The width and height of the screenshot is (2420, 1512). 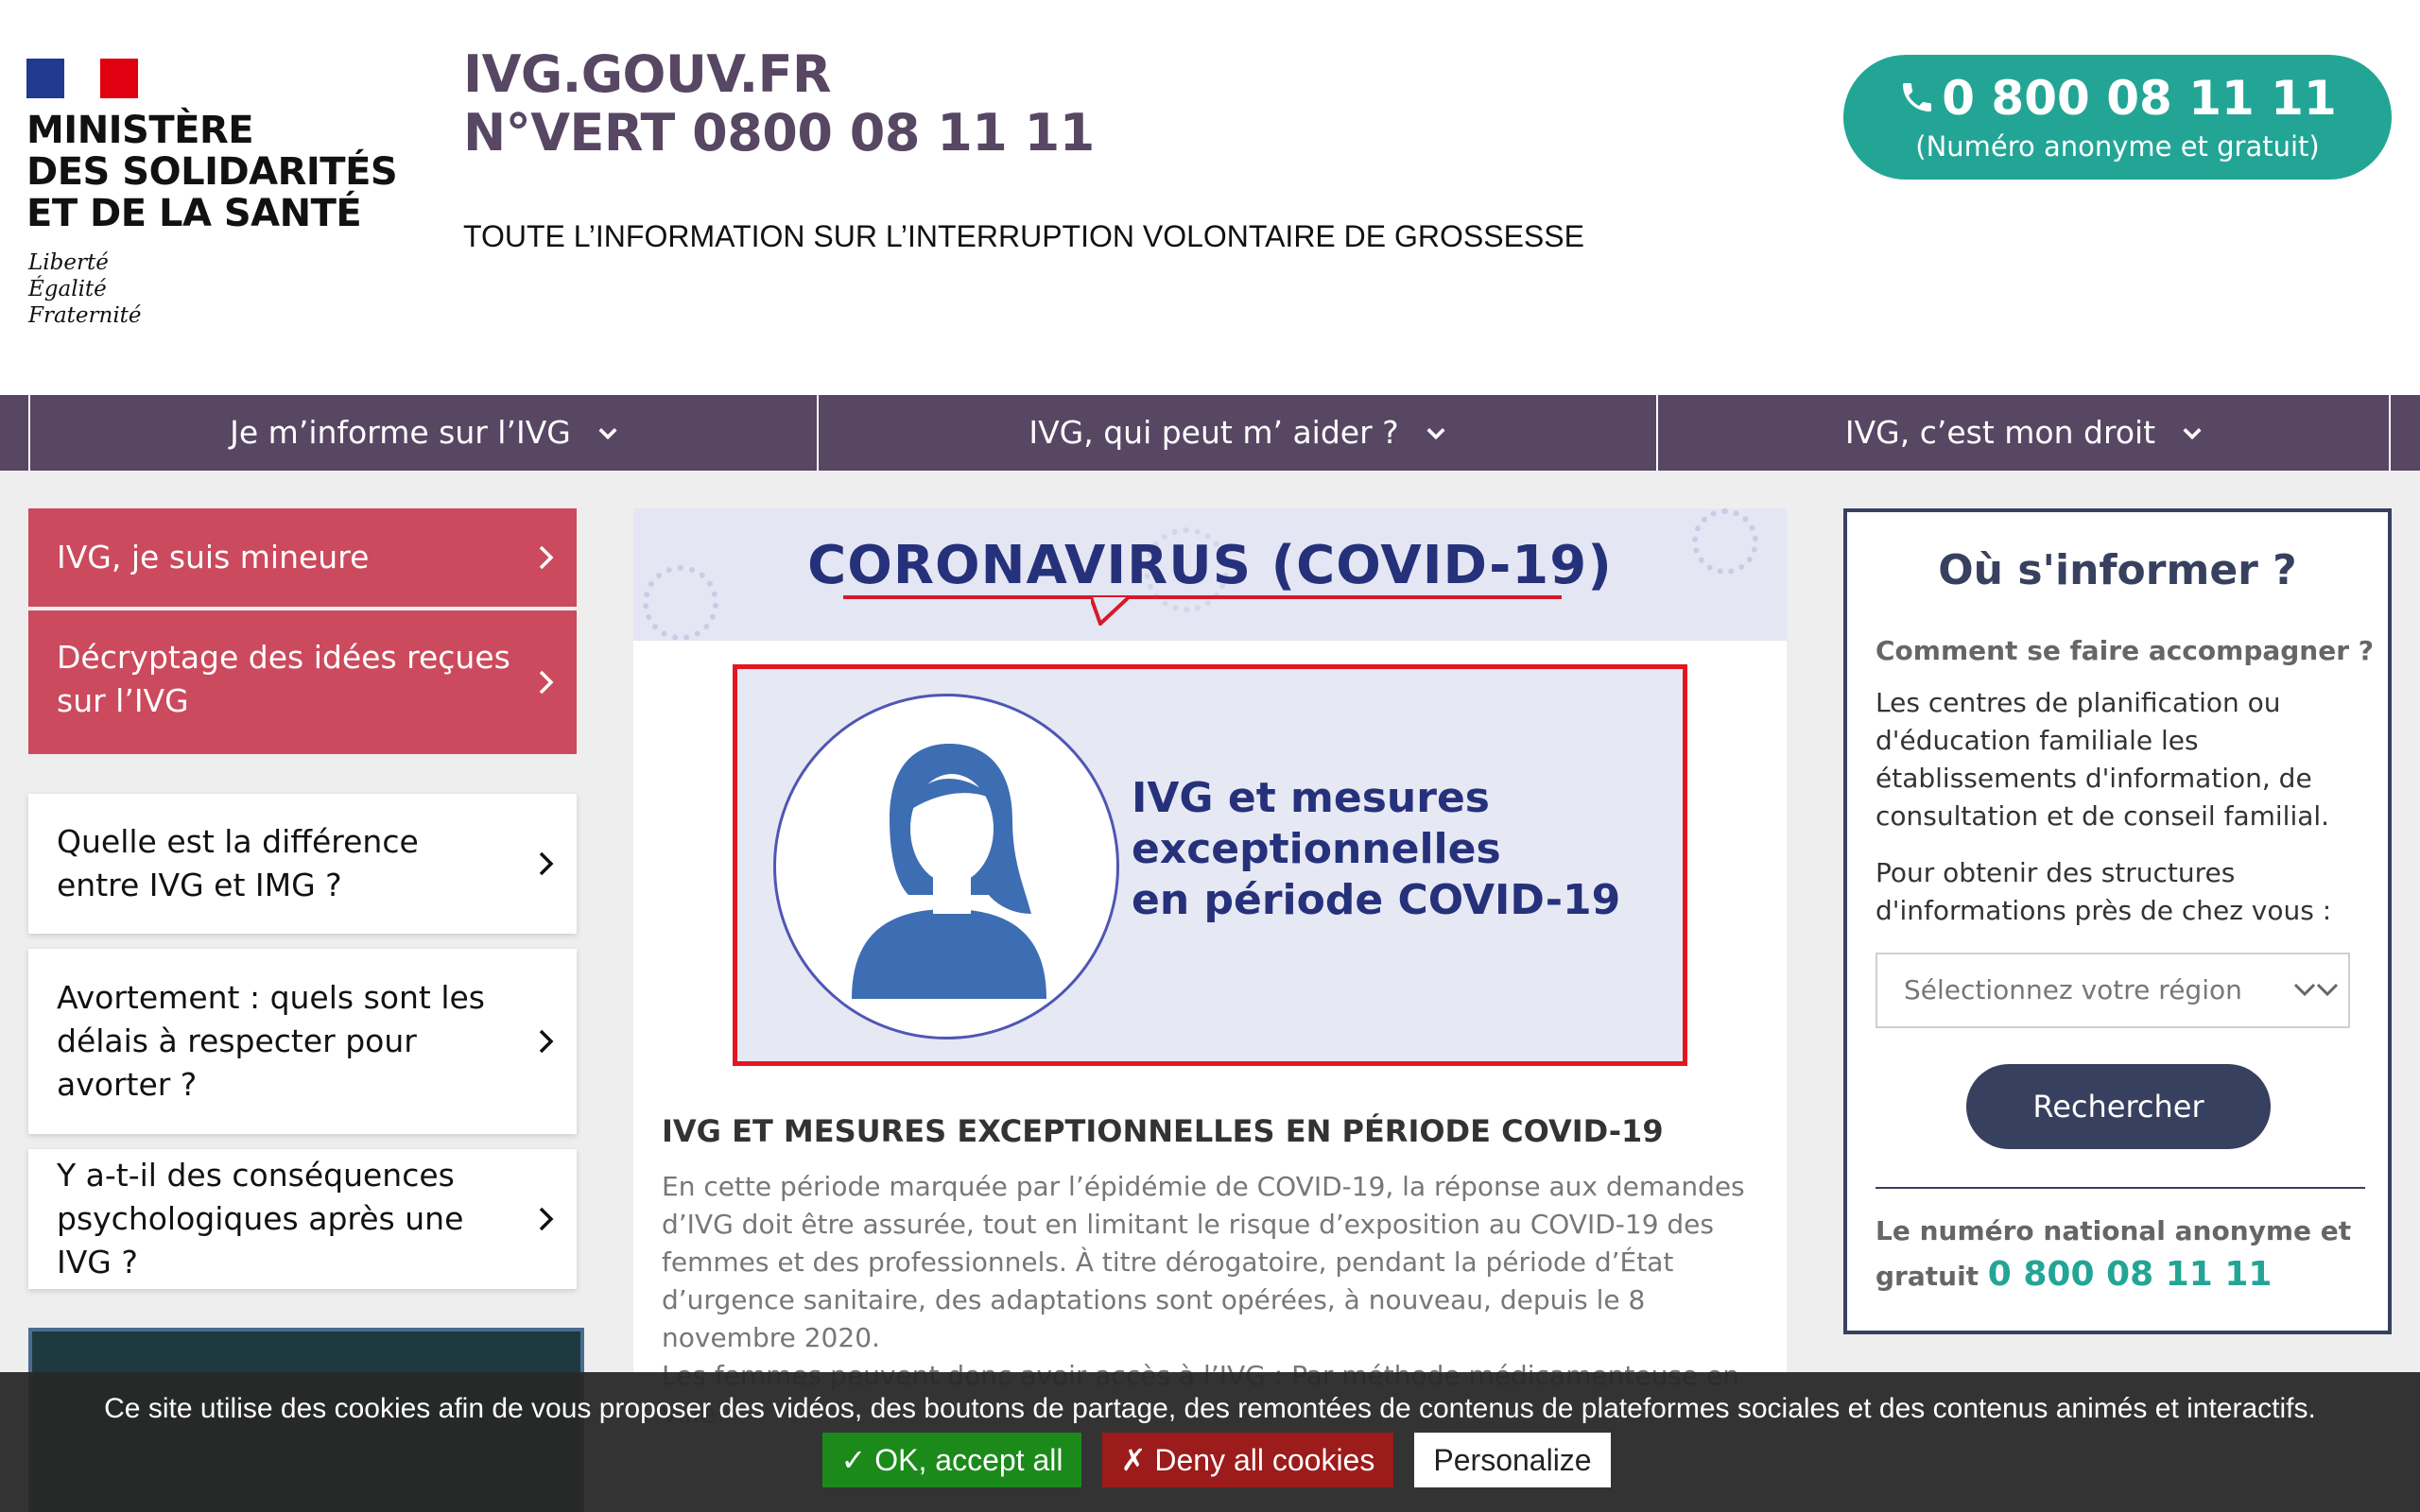 What do you see at coordinates (1213, 432) in the screenshot?
I see `nav-item-label: IVG, qui peut m’ aider ?` at bounding box center [1213, 432].